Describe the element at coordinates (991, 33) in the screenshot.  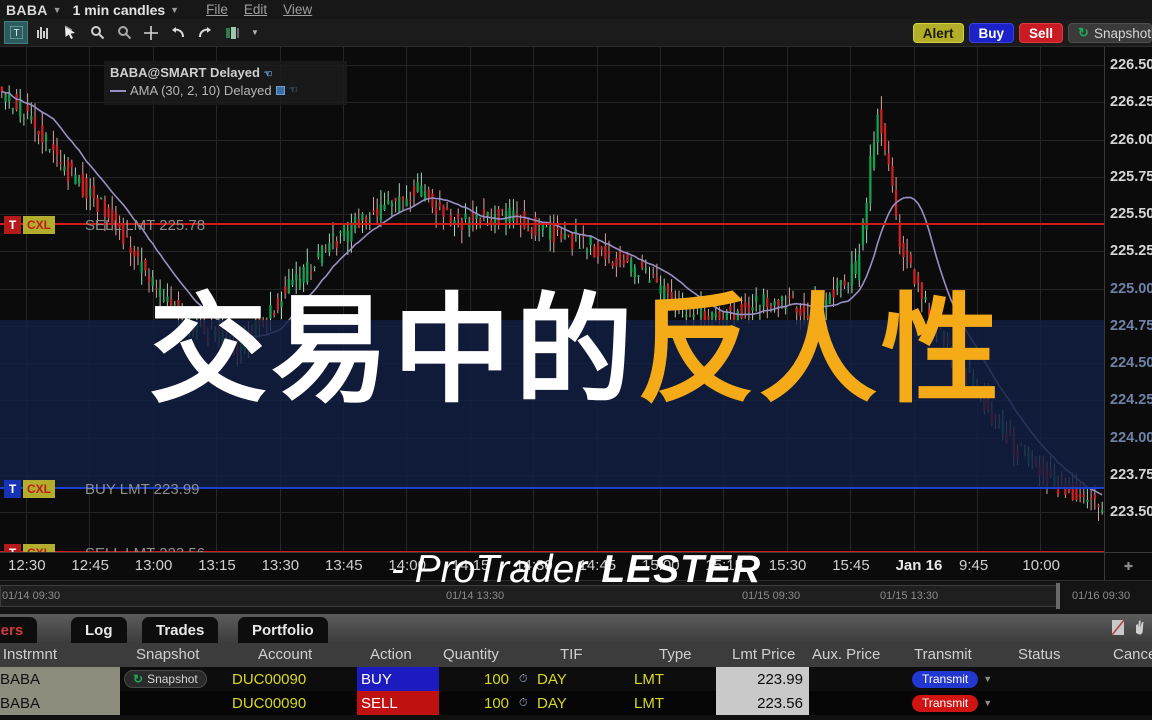
I see `buy-button: Buy` at that location.